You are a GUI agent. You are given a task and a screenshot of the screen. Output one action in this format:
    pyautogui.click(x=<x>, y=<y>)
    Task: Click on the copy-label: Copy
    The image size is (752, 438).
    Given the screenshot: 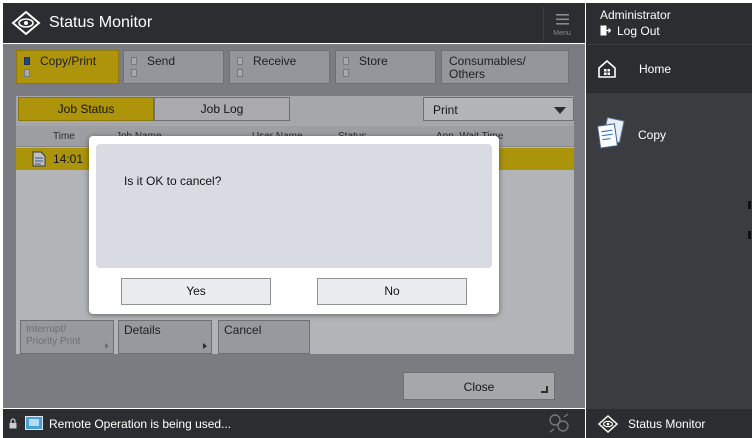 What is the action you would take?
    pyautogui.click(x=652, y=135)
    